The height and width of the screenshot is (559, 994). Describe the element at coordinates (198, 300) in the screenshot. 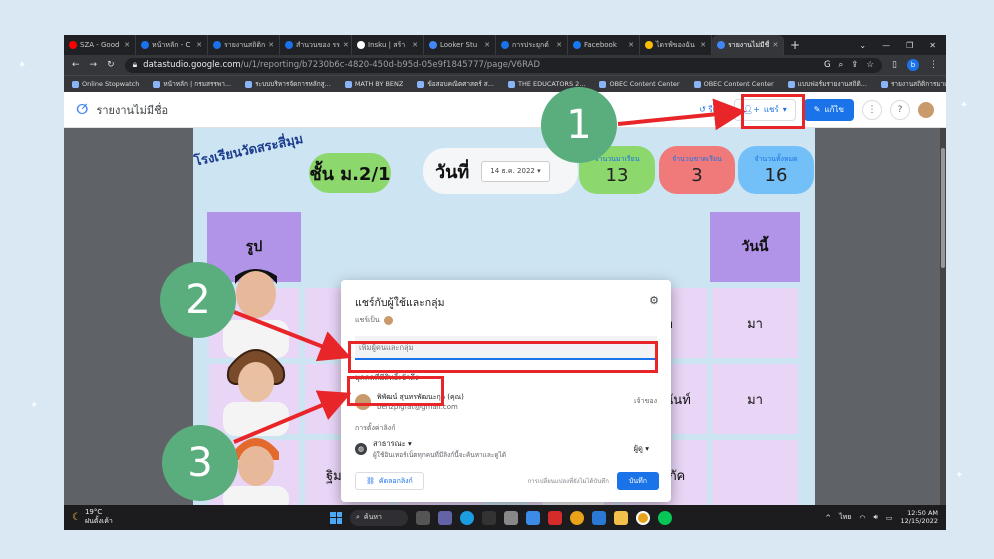

I see `step-2-badge: 2` at that location.